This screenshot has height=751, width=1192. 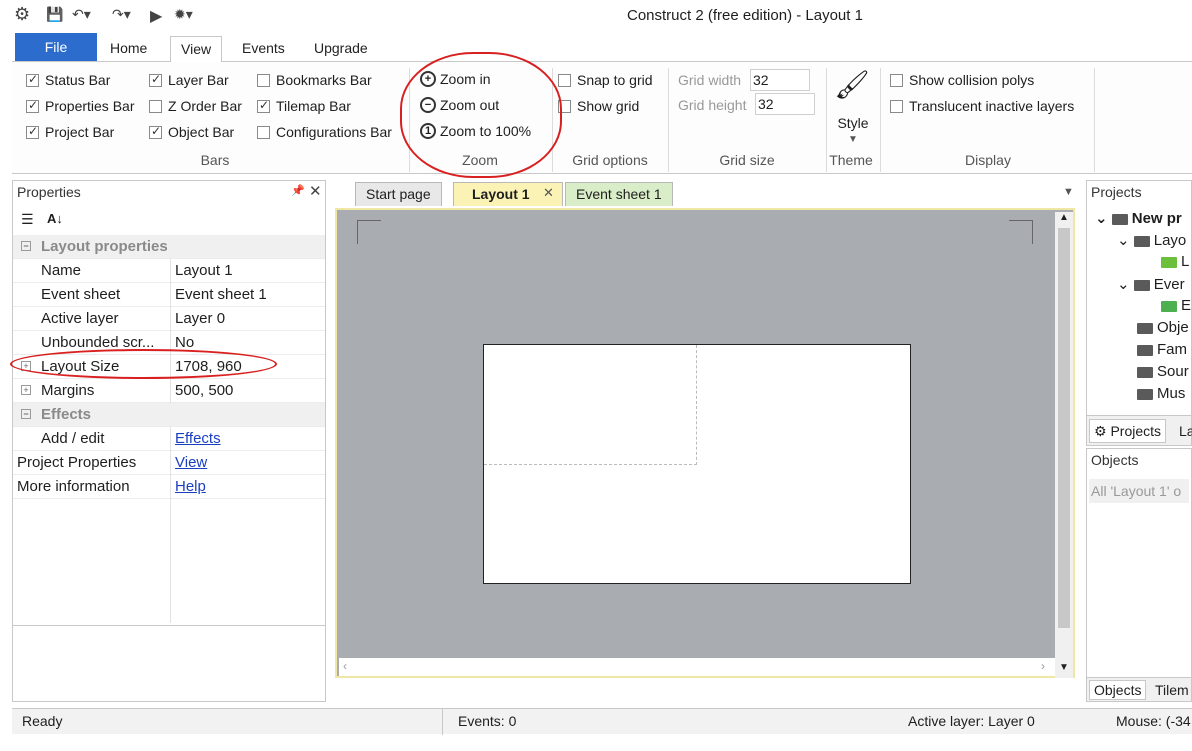 I want to click on pin-icon: 📌, so click(x=298, y=190).